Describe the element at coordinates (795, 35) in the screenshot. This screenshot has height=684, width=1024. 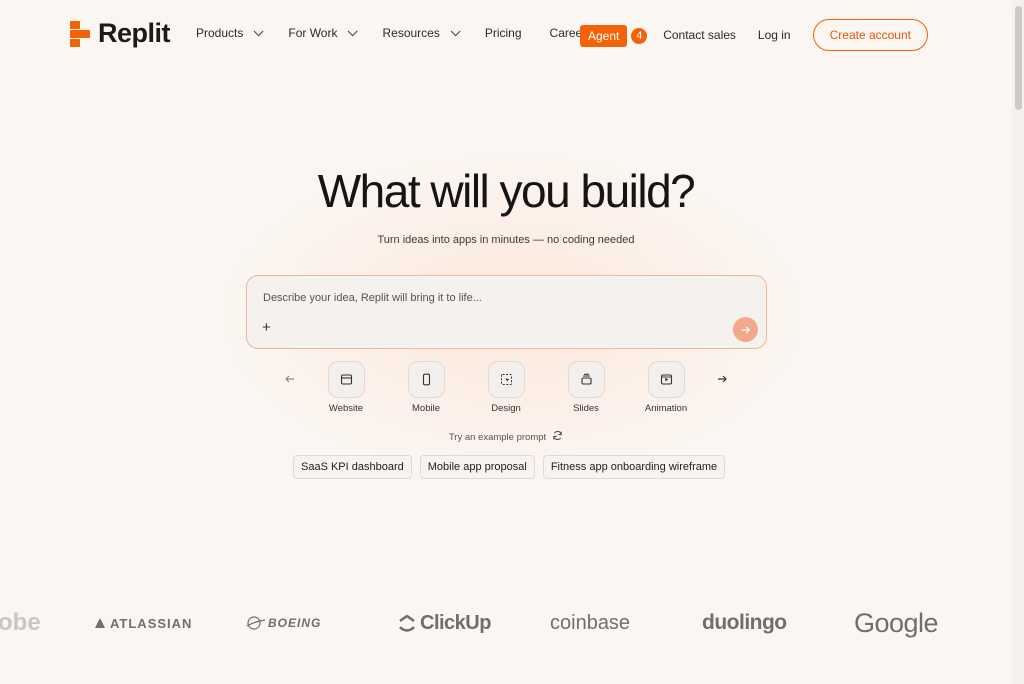
I see `nav-actions: Contact sales Log in Create account` at that location.